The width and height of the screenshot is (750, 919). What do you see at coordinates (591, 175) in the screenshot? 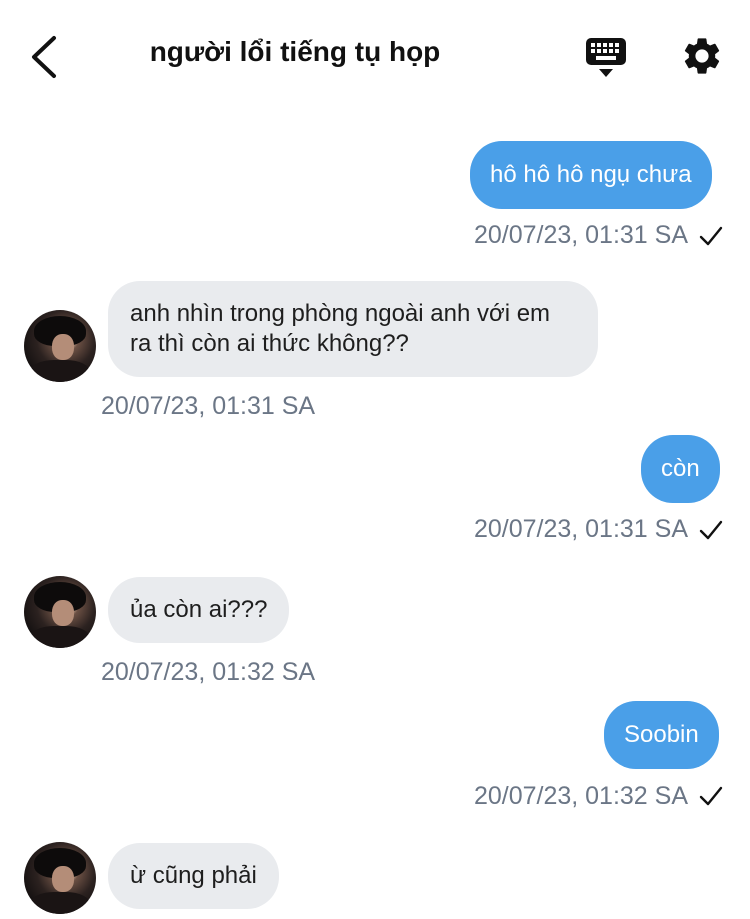
I see `outgoing-message-bubble: hô hô hô ngụ chưa` at bounding box center [591, 175].